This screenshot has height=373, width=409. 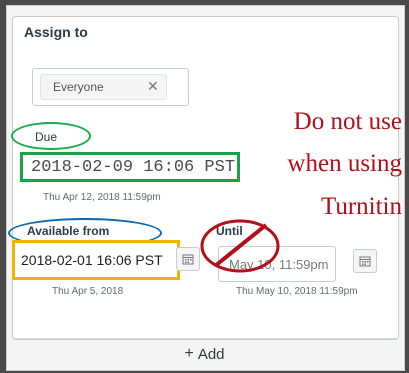 I want to click on add-button: + Add, so click(x=204, y=353).